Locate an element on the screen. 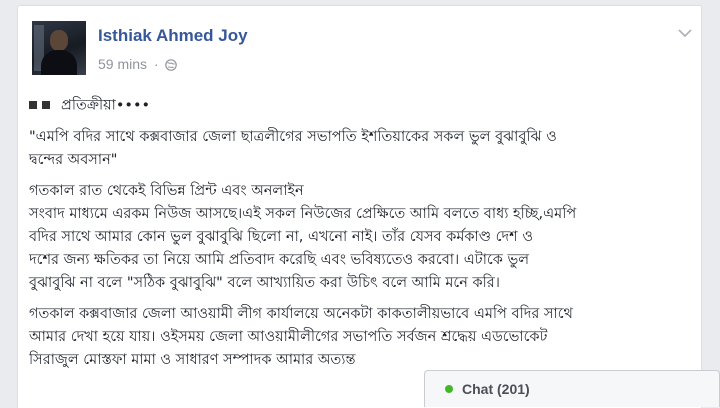  avatar is located at coordinates (59, 48).